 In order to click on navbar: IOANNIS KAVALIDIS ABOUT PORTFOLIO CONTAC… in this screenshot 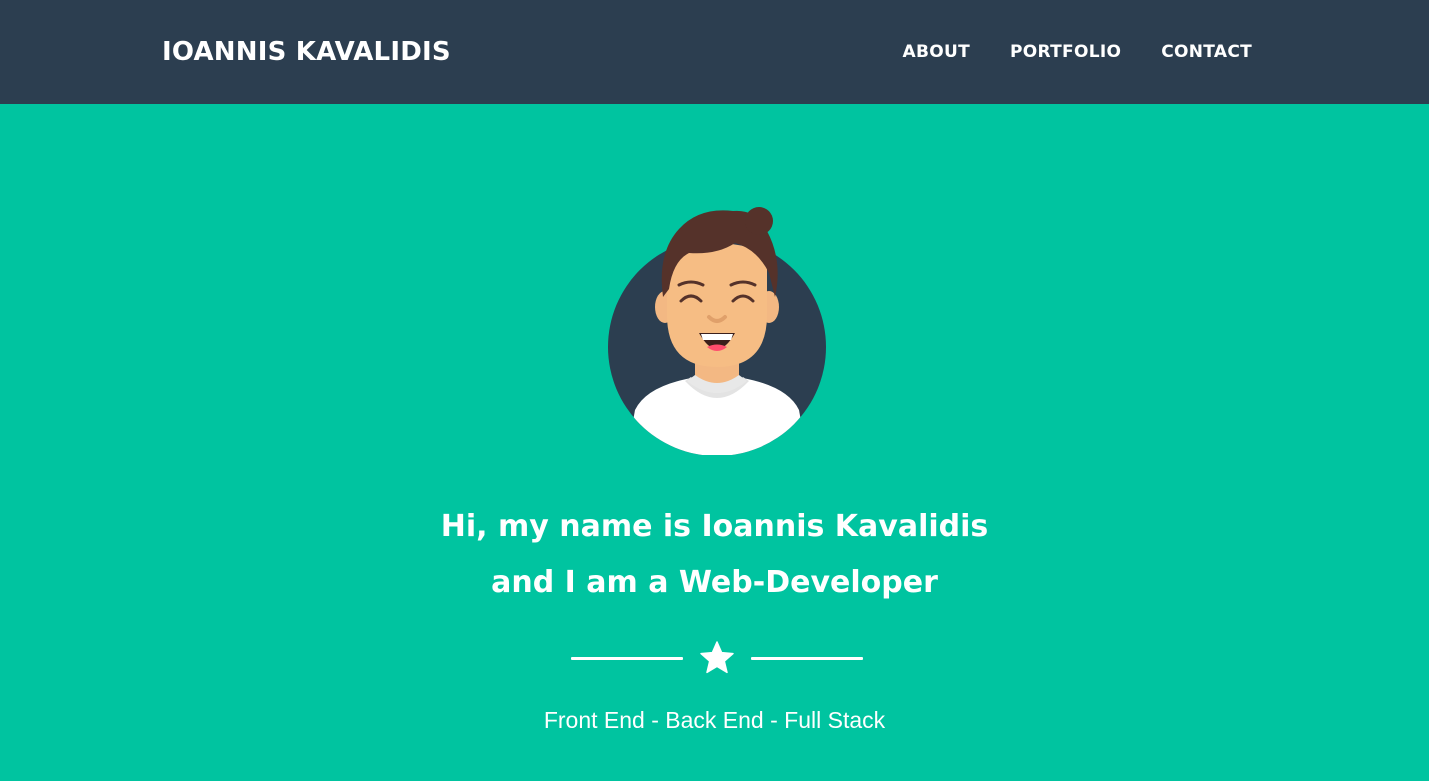, I will do `click(714, 52)`.